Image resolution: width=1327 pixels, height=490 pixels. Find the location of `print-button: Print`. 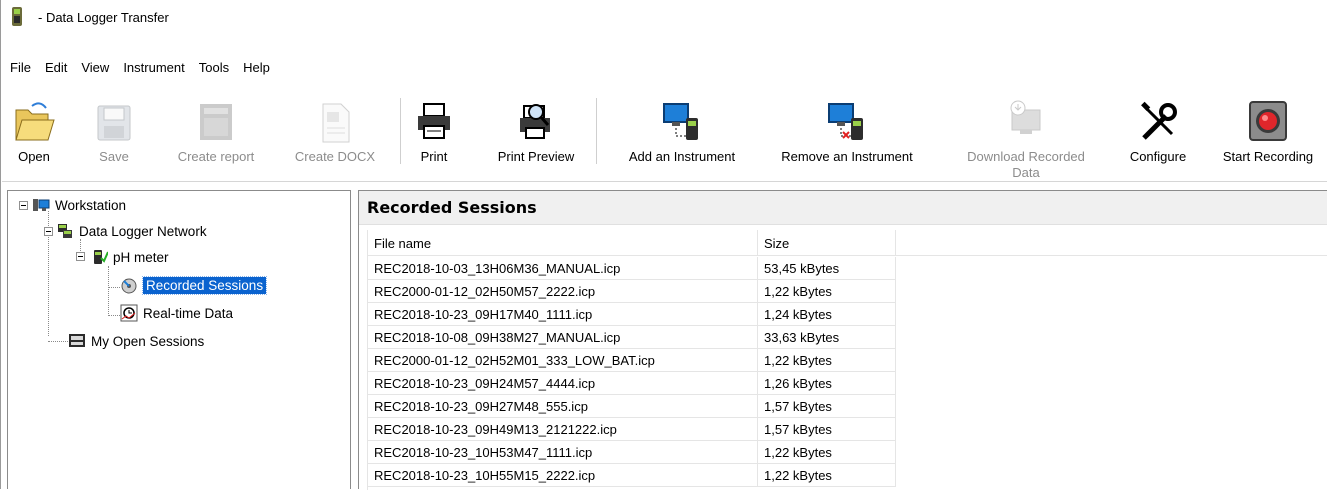

print-button: Print is located at coordinates (434, 136).